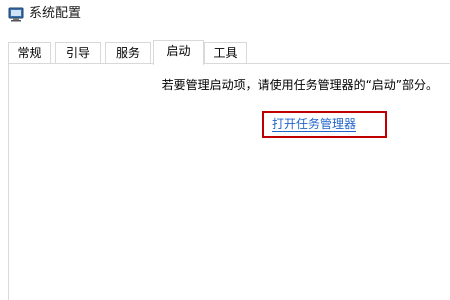 This screenshot has height=300, width=450. I want to click on open-task-manager-link-label: 打开任务管理器, so click(314, 124).